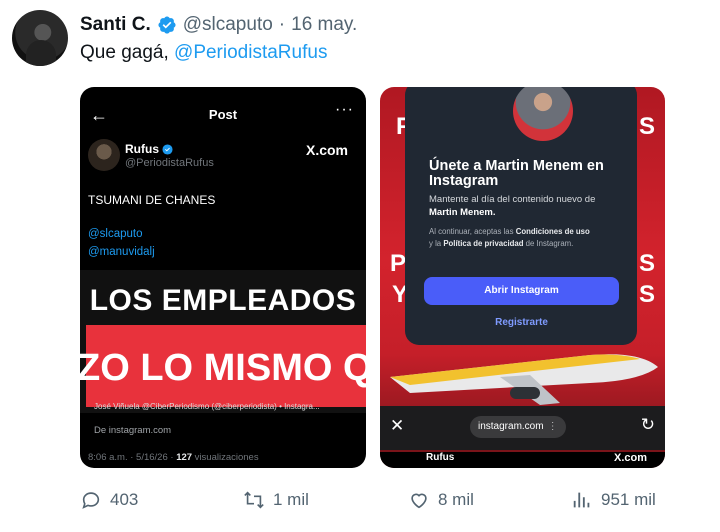 This screenshot has width=720, height=532. I want to click on repost-icon, so click(254, 500).